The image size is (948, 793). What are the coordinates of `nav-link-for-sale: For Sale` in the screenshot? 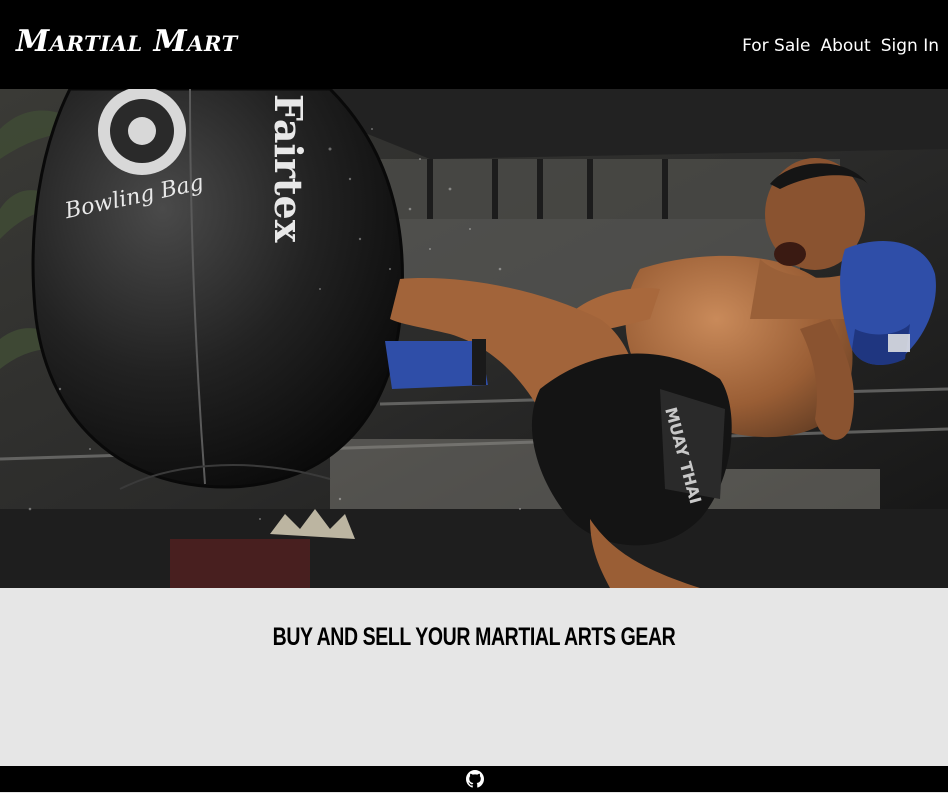 It's located at (776, 46).